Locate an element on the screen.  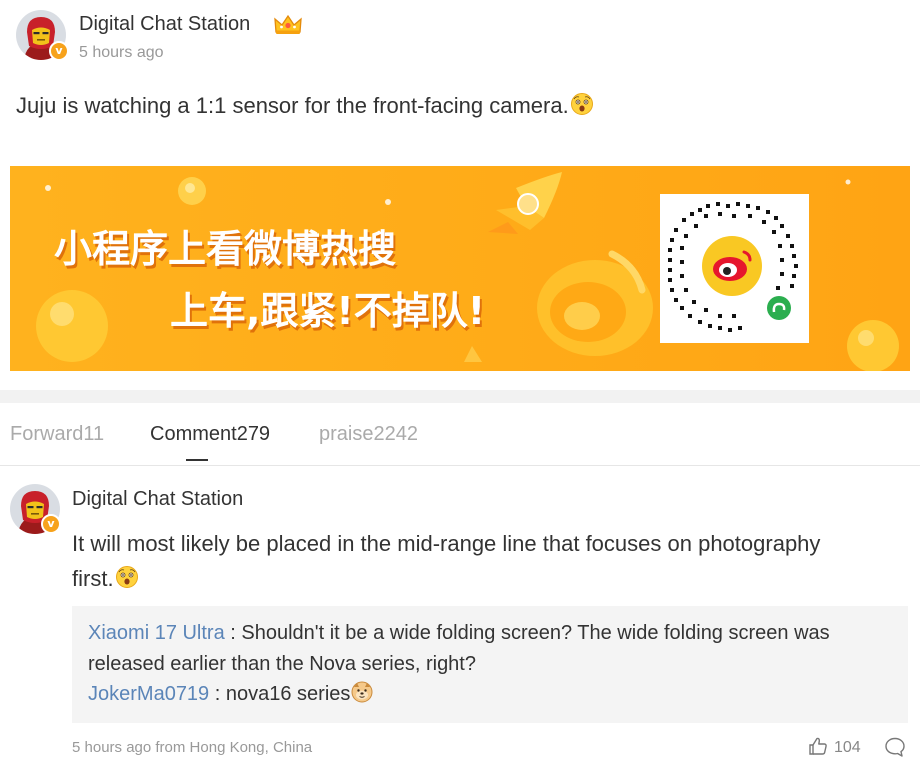
banner-subheadline: 上车,跟紧!不掉队! is located at coordinates (328, 311).